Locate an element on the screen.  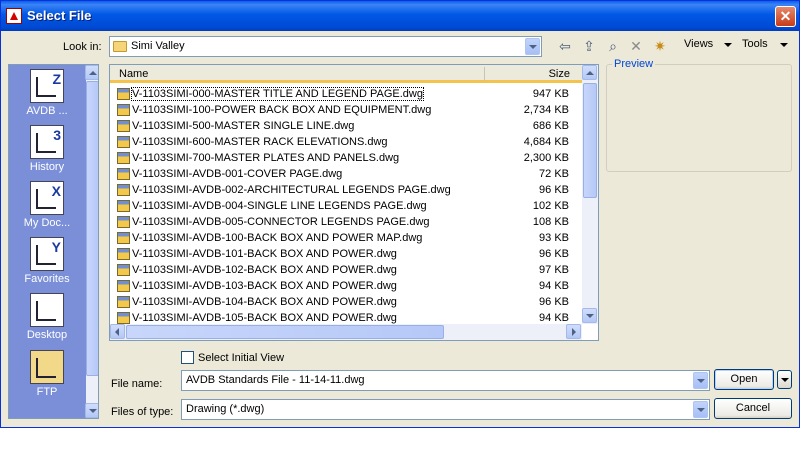
file-size: 93 KB is located at coordinates (554, 238).